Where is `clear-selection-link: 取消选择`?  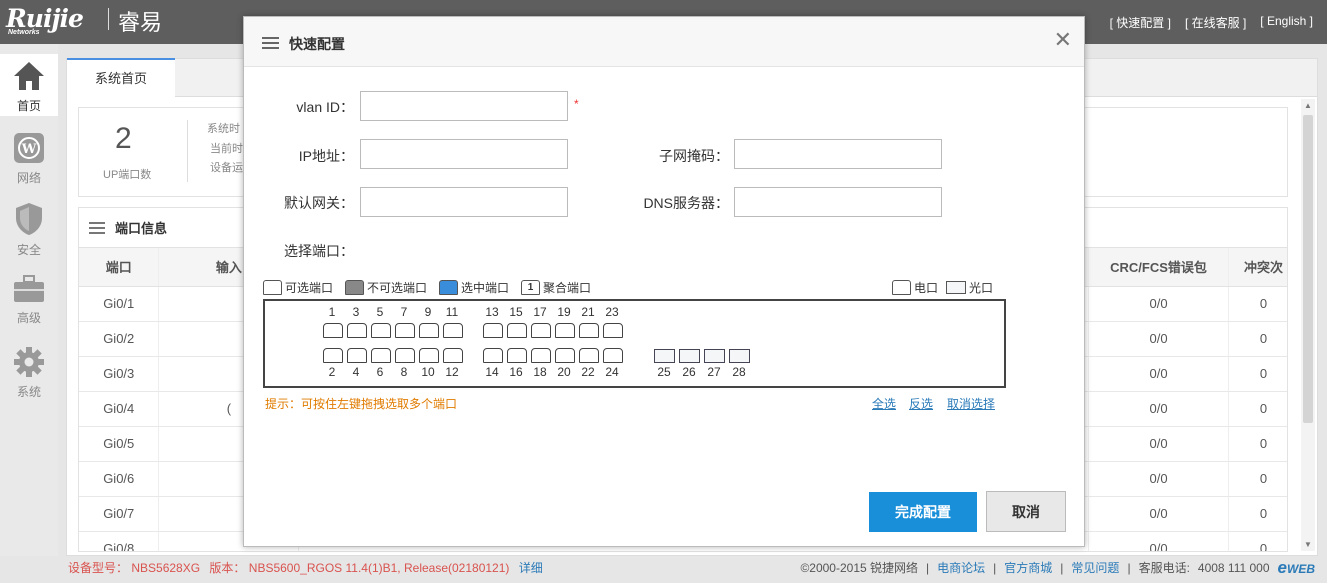
clear-selection-link: 取消选择 is located at coordinates (971, 403).